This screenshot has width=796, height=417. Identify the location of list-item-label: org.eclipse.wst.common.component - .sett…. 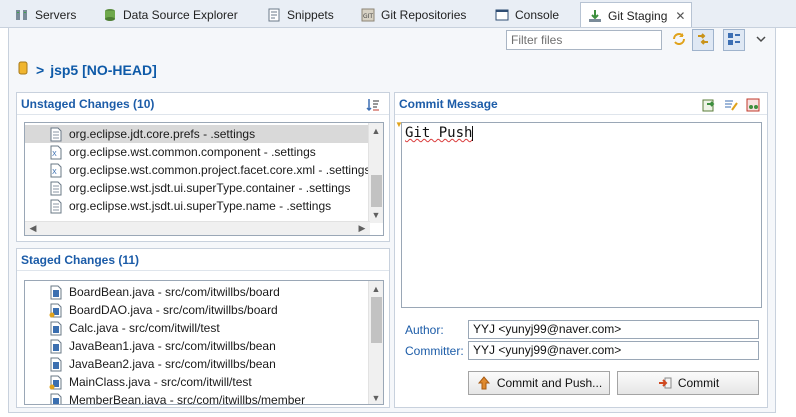
(192, 152).